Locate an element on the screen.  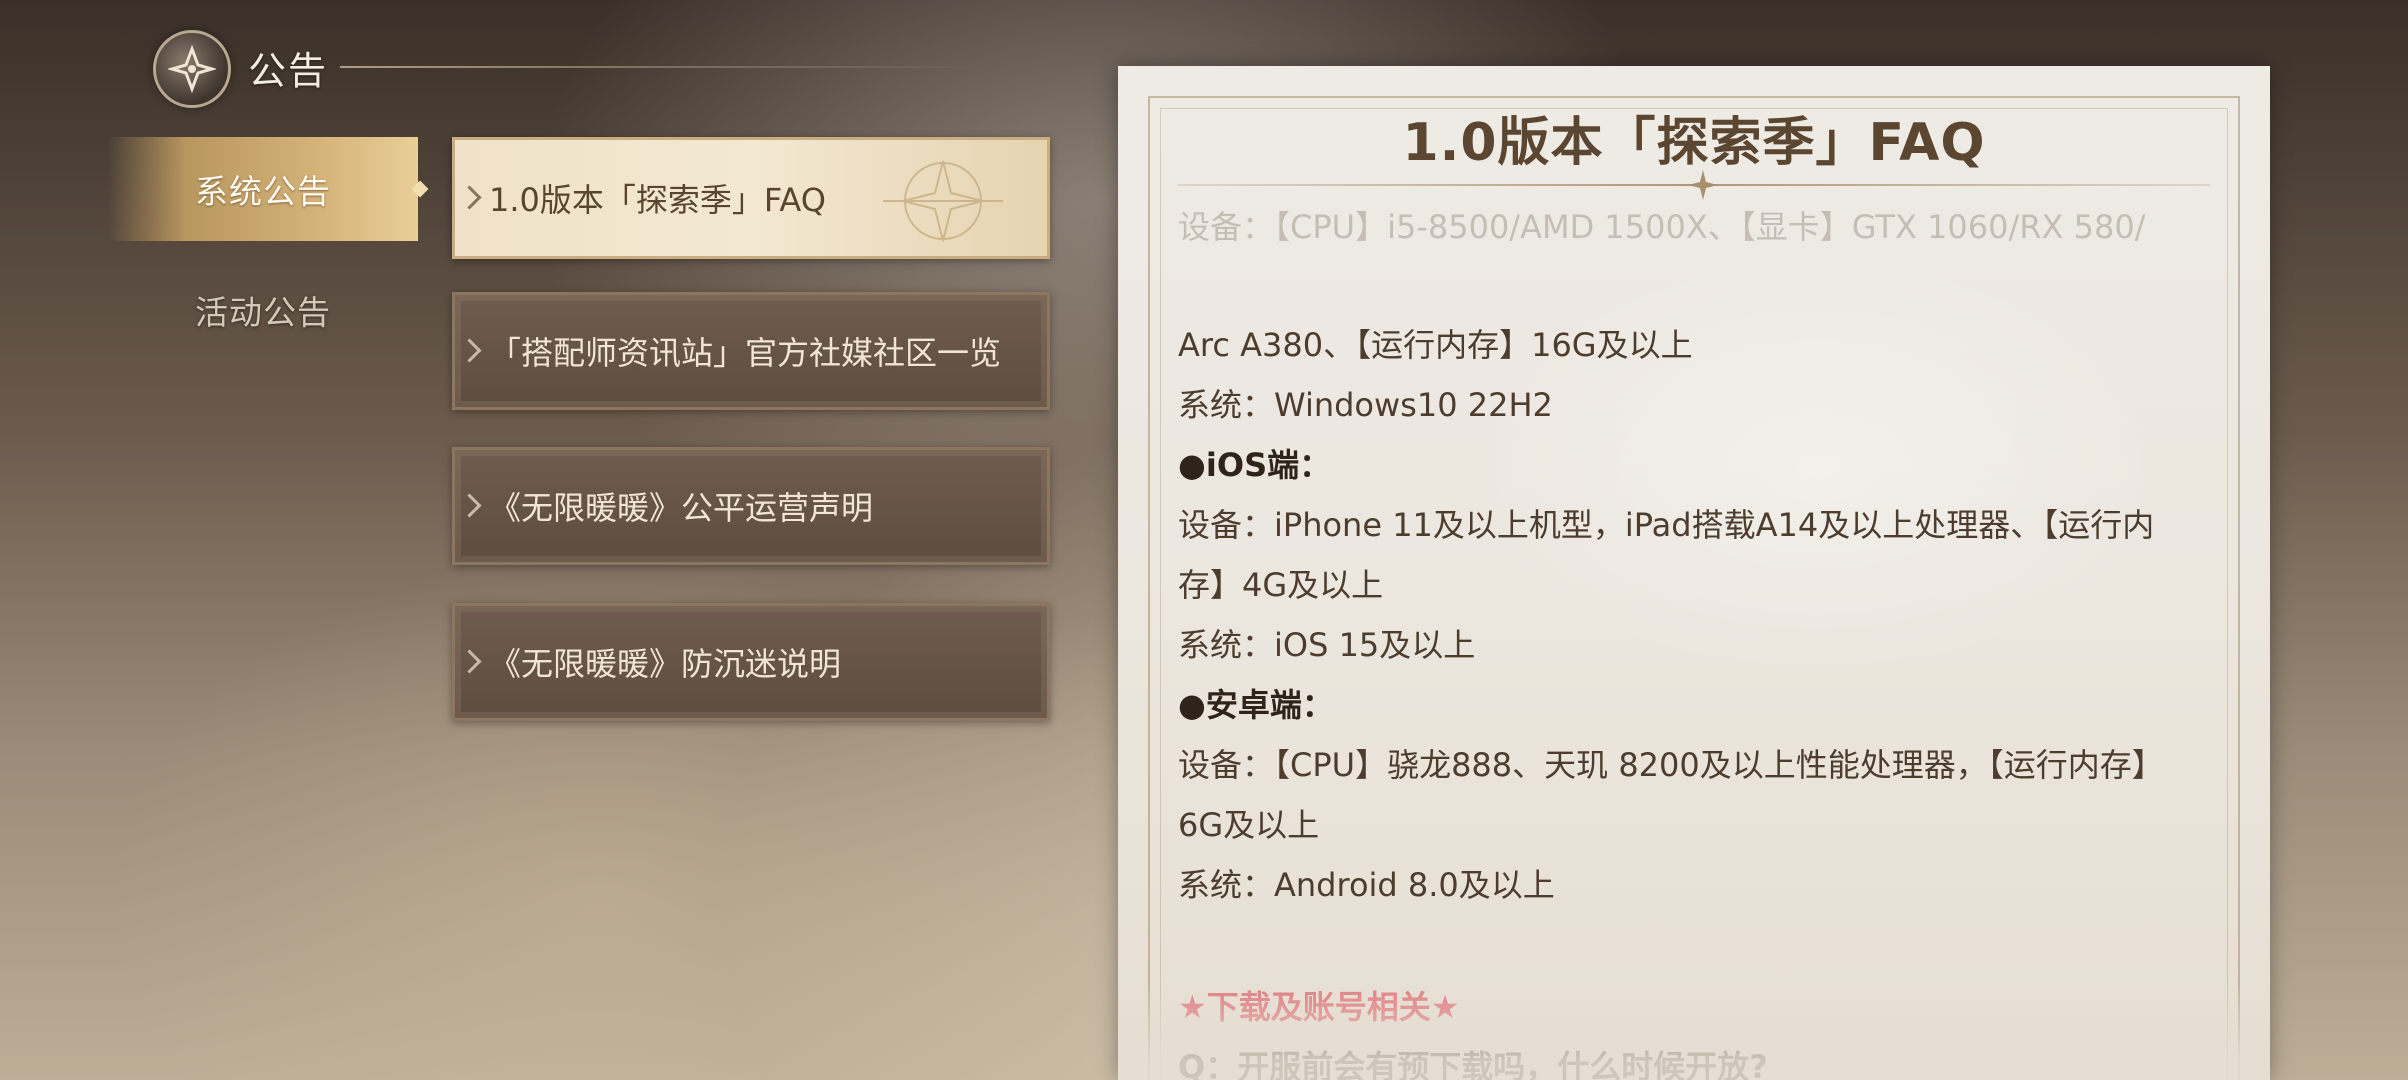
doc-line: 6G及以上 is located at coordinates (1249, 825).